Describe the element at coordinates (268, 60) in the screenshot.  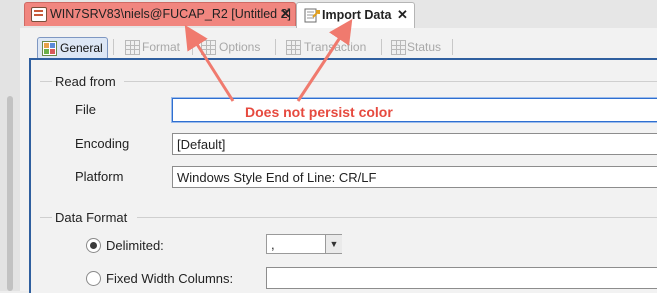
I see `annotation-arrows` at that location.